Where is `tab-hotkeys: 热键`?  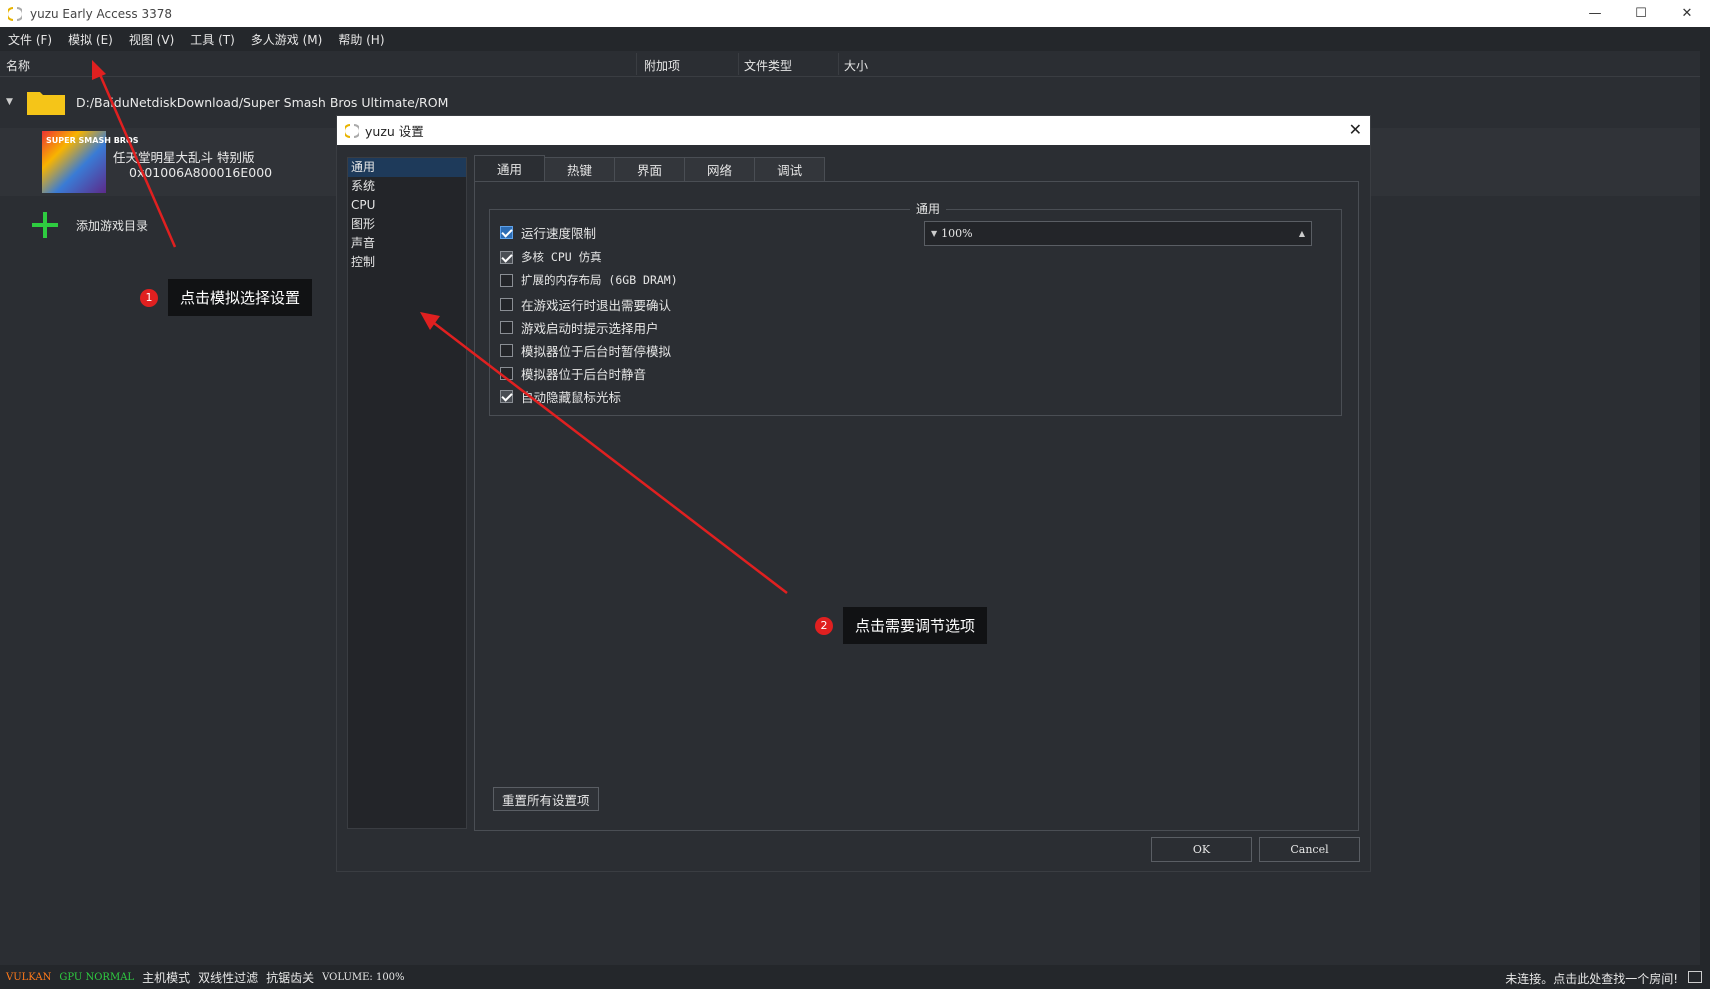 tab-hotkeys: 热键 is located at coordinates (580, 169).